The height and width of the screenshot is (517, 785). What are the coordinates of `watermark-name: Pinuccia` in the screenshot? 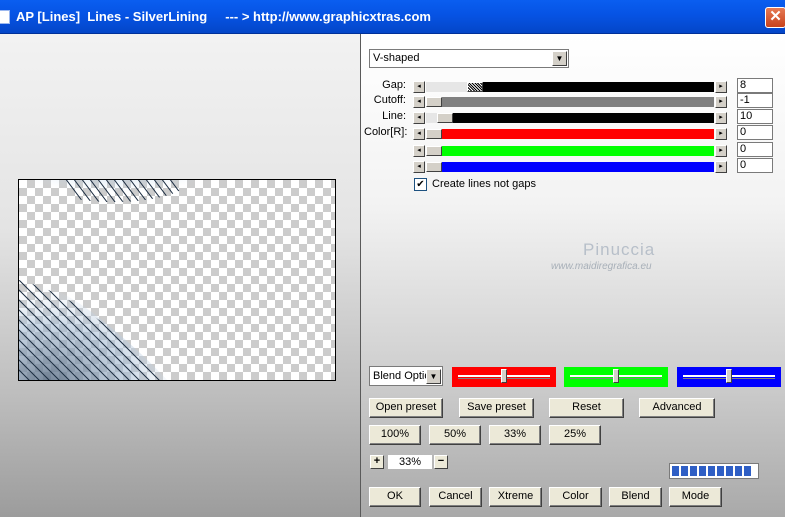 It's located at (619, 249).